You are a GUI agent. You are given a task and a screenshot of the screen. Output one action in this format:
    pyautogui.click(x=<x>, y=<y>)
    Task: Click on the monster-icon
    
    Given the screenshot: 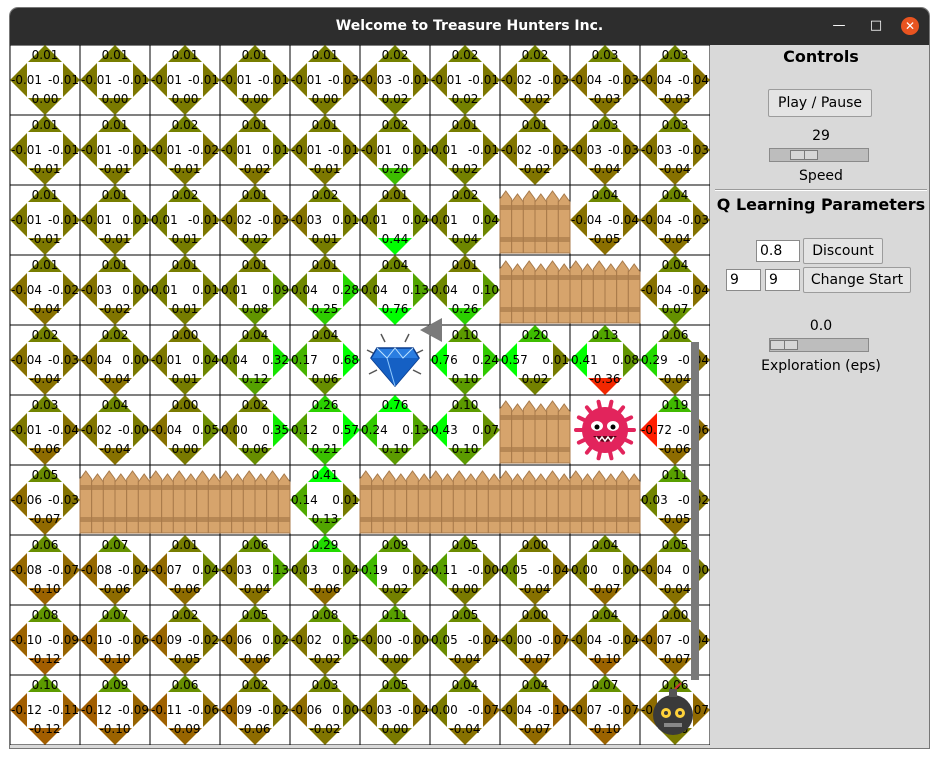 What is the action you would take?
    pyautogui.click(x=605, y=430)
    